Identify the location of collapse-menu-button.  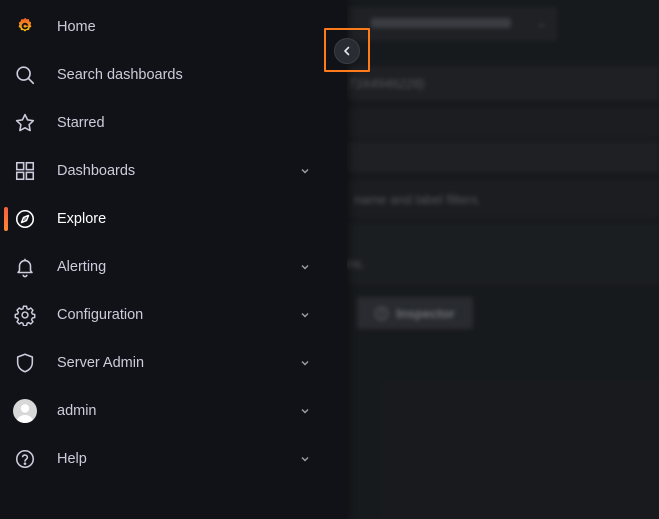
(347, 51).